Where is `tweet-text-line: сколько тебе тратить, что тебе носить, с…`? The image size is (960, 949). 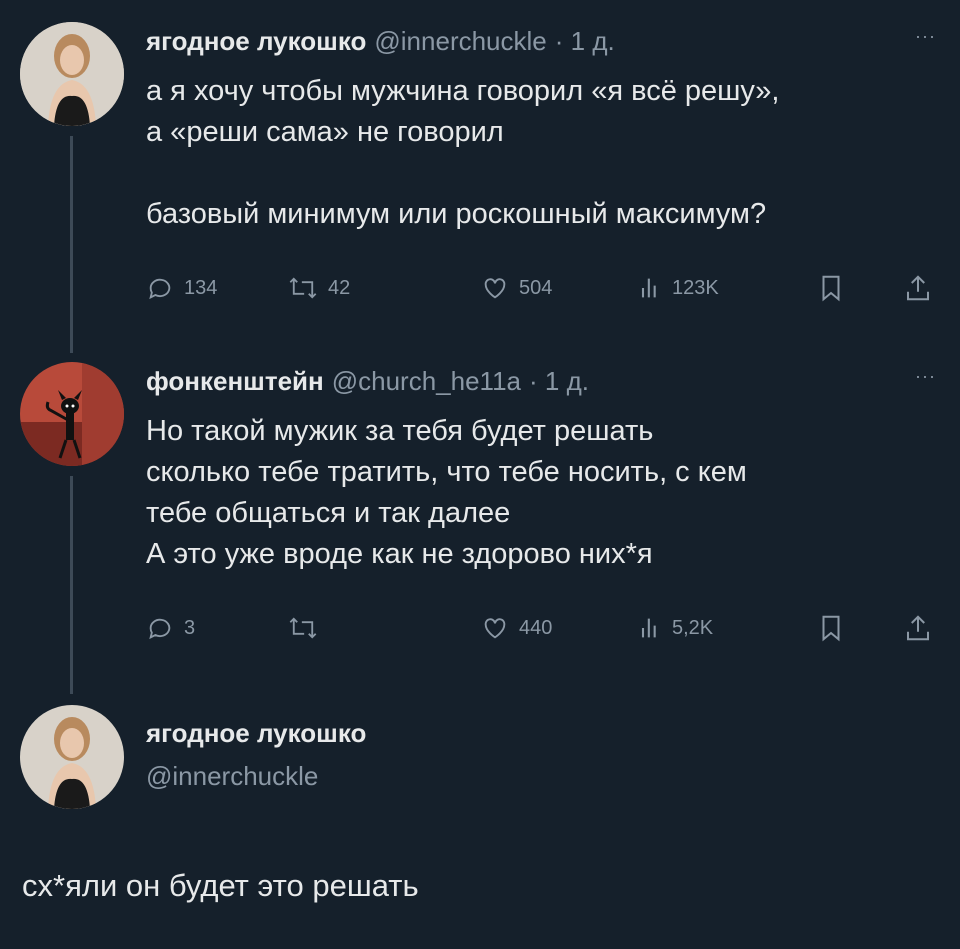
tweet-text-line: сколько тебе тратить, что тебе носить, с… is located at coordinates (446, 472).